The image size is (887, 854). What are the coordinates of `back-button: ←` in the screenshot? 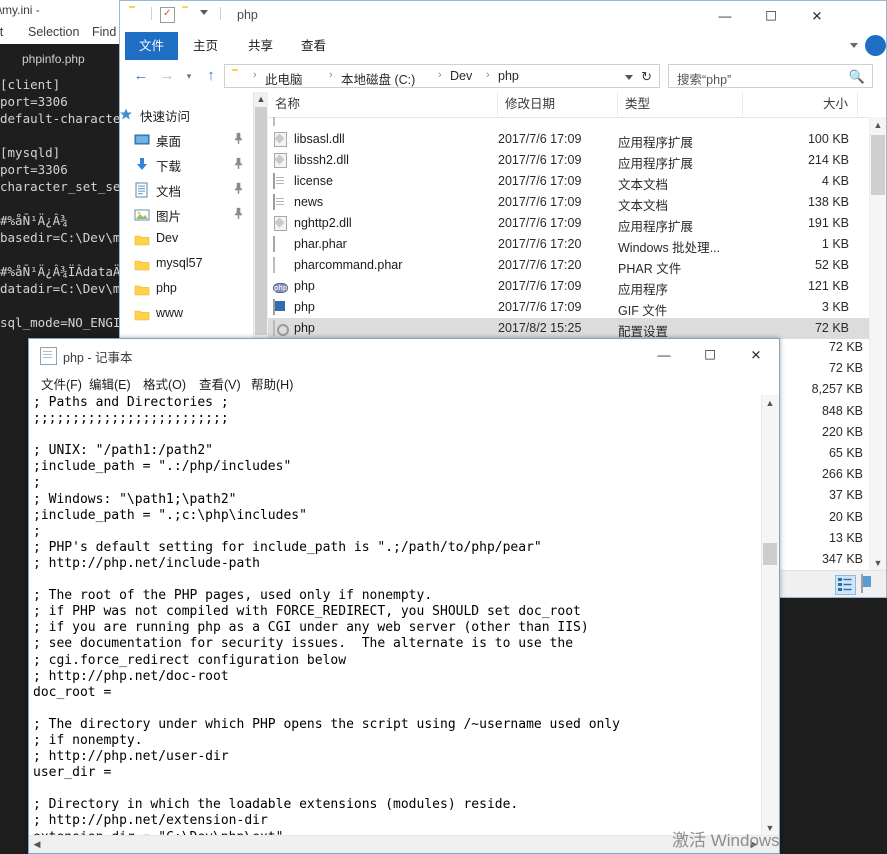 It's located at (141, 76).